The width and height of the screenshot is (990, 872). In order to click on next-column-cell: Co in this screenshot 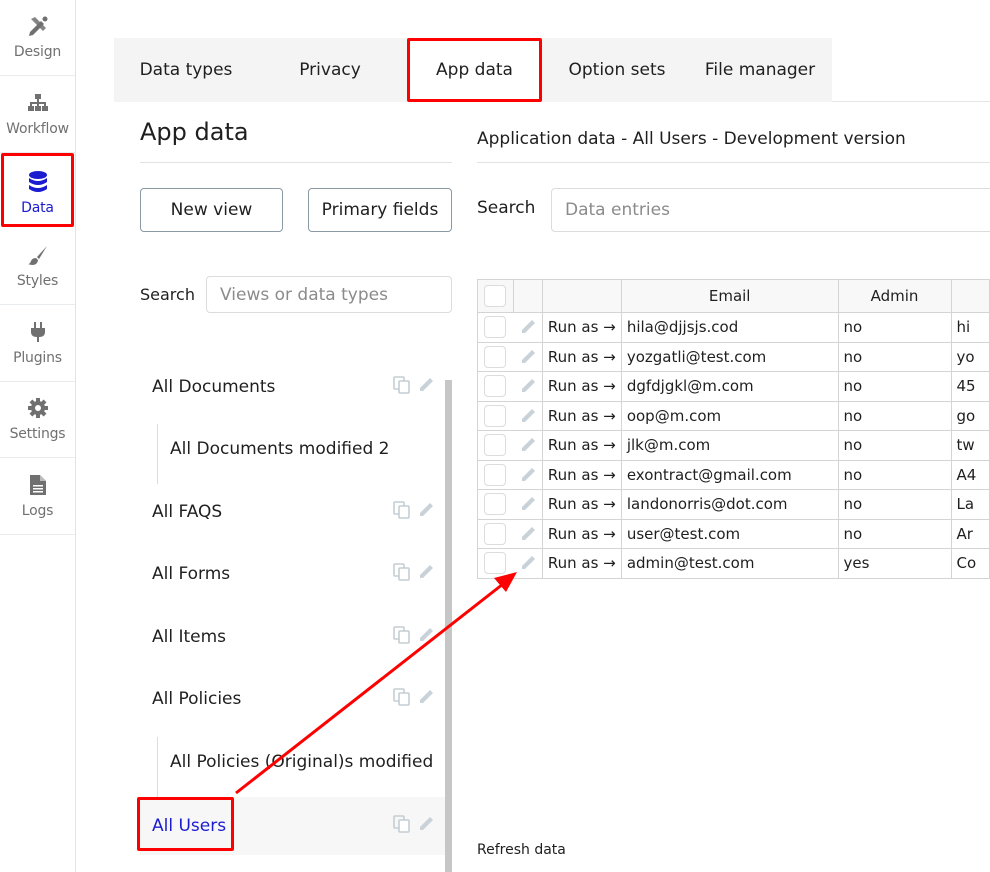, I will do `click(970, 563)`.